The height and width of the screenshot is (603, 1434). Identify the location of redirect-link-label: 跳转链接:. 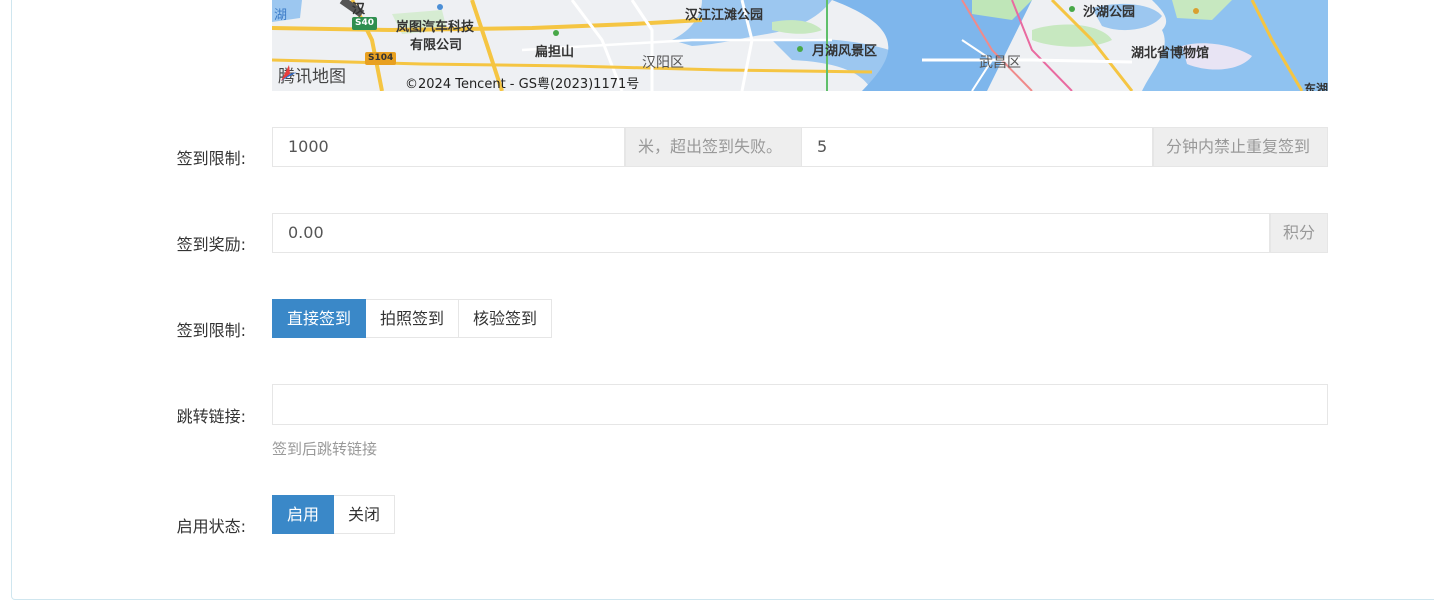
(211, 416).